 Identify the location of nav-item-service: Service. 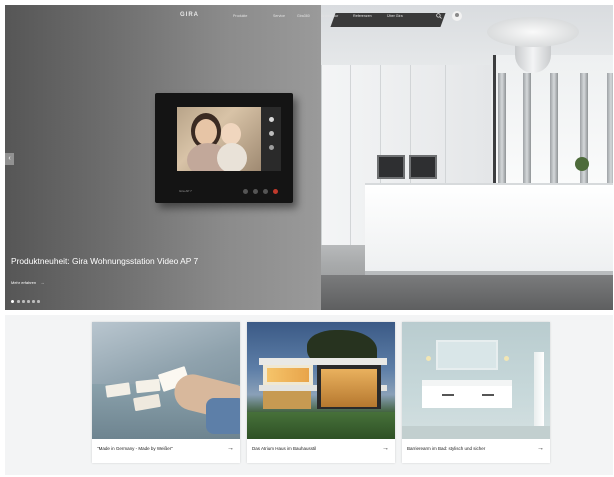
(279, 16).